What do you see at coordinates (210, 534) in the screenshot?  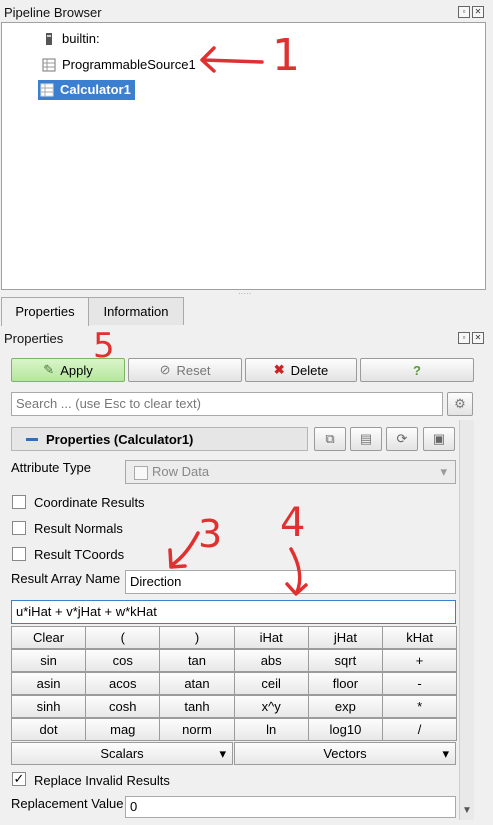 I see `annotation-3: 3` at bounding box center [210, 534].